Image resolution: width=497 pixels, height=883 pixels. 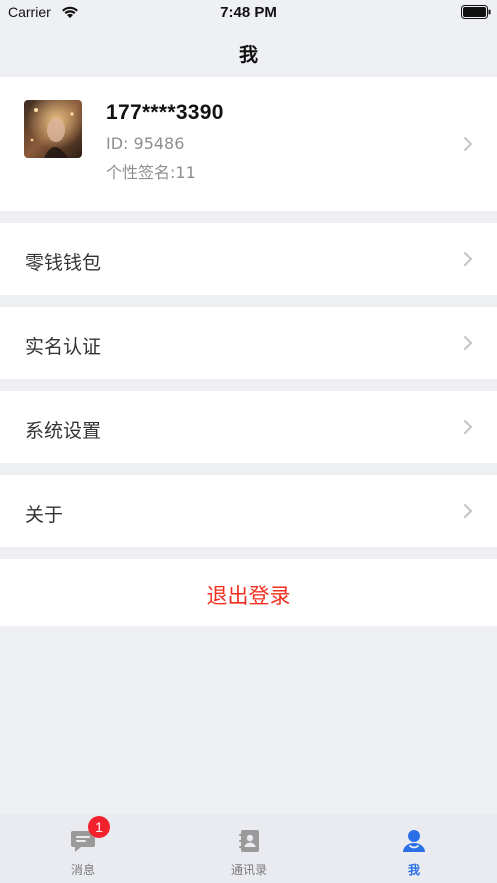 I want to click on battery-full-icon, so click(x=476, y=12).